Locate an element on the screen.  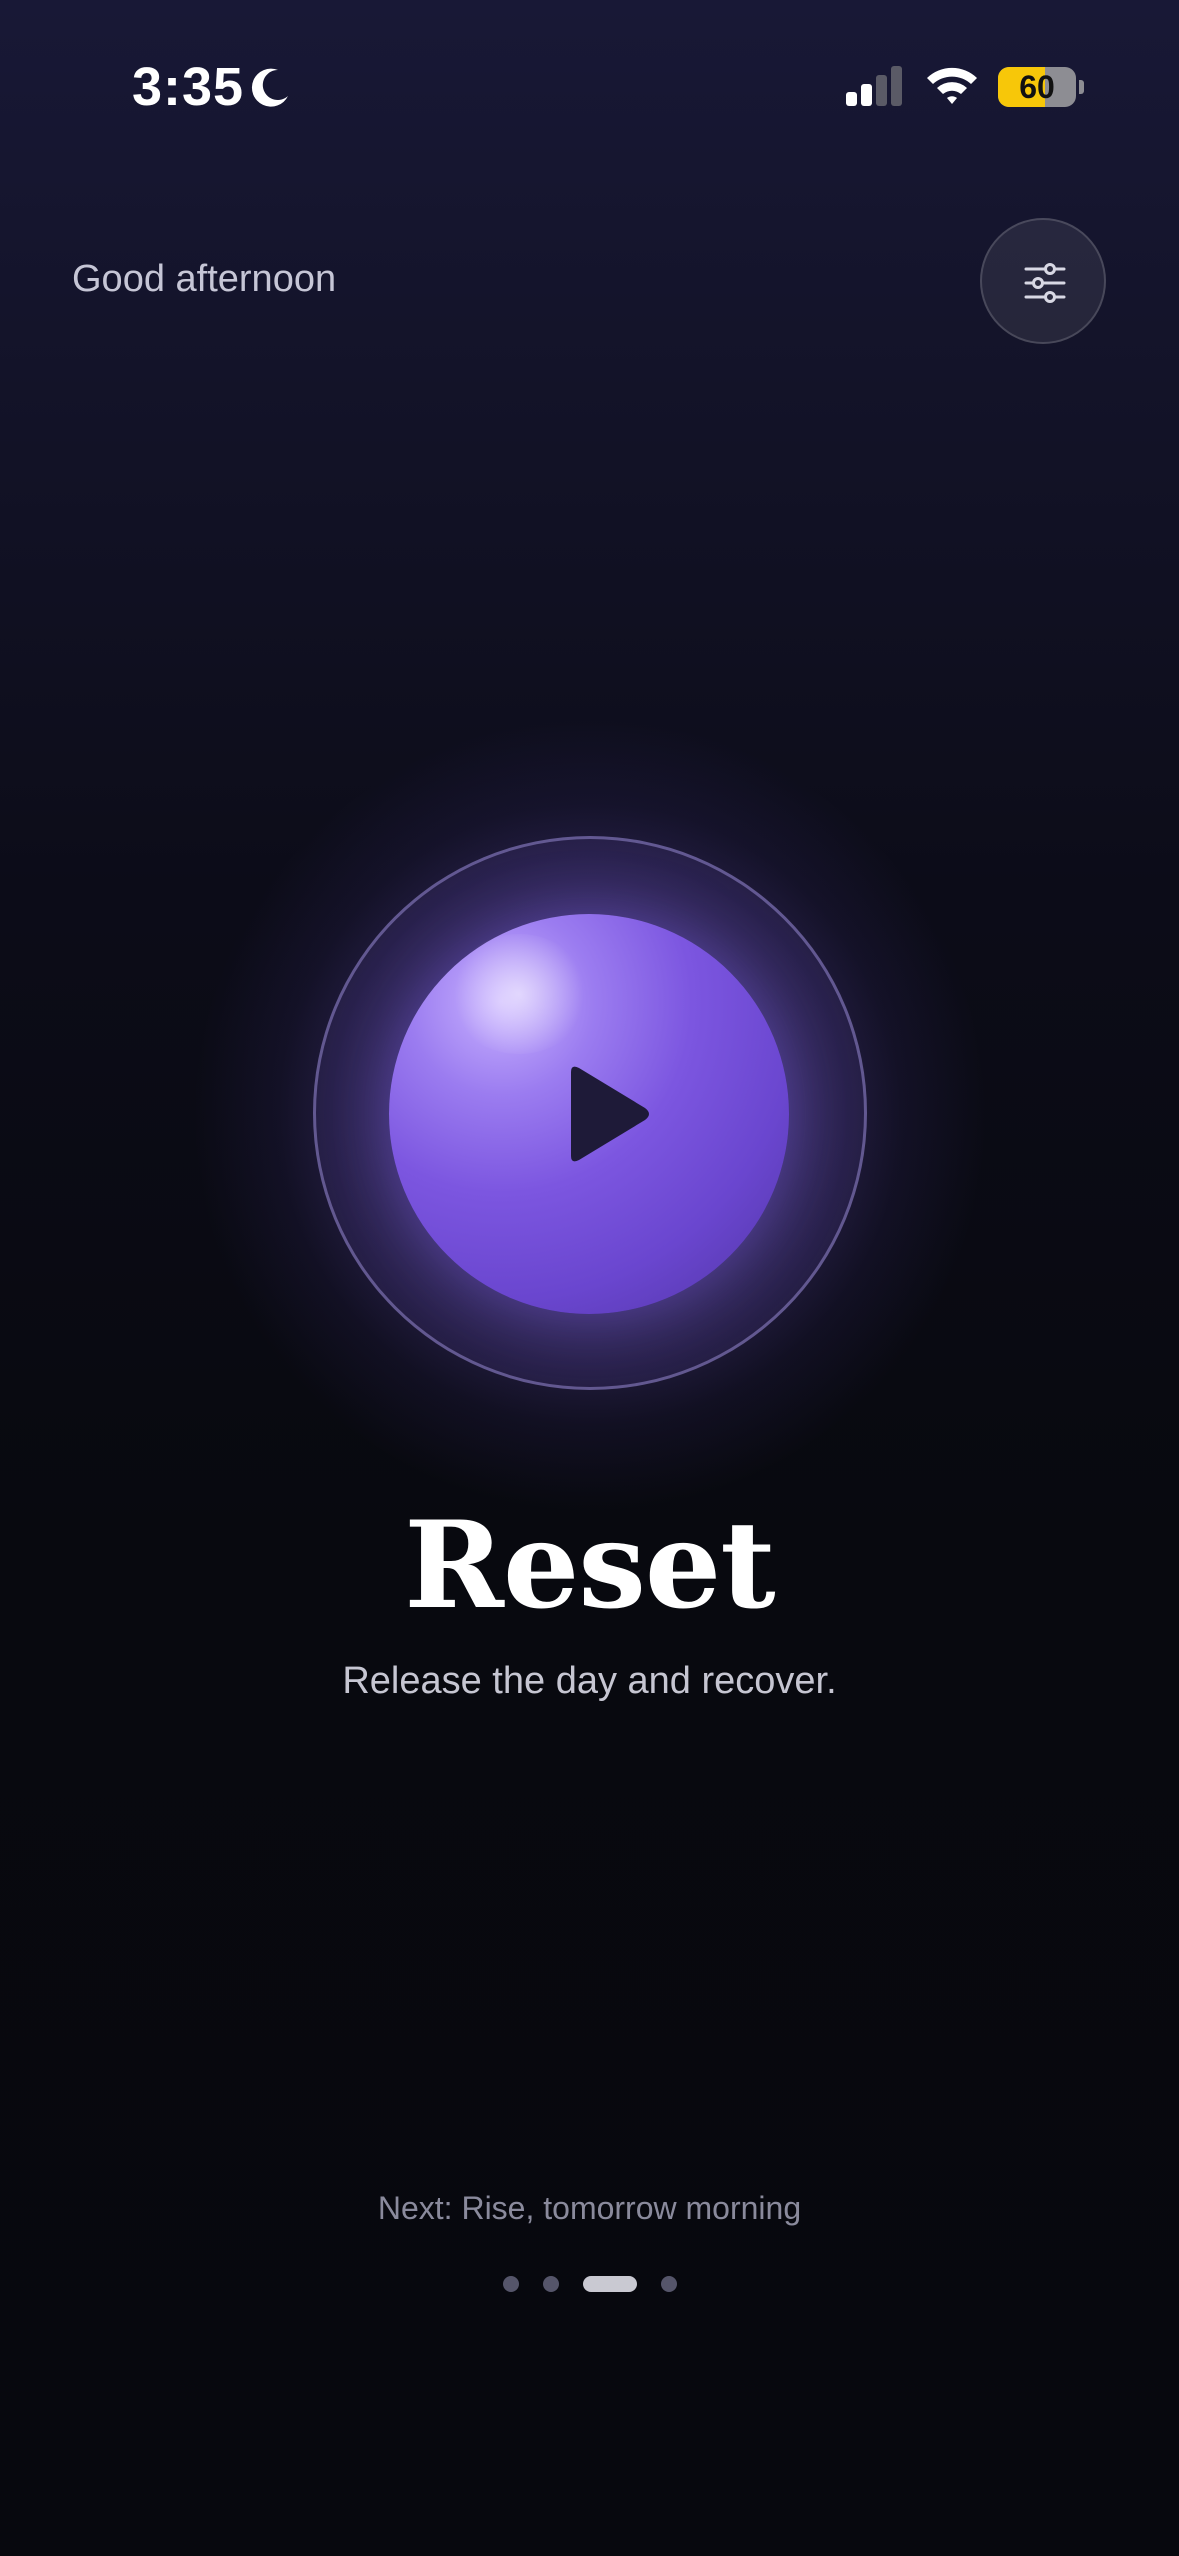
page-indicator is located at coordinates (589, 2284).